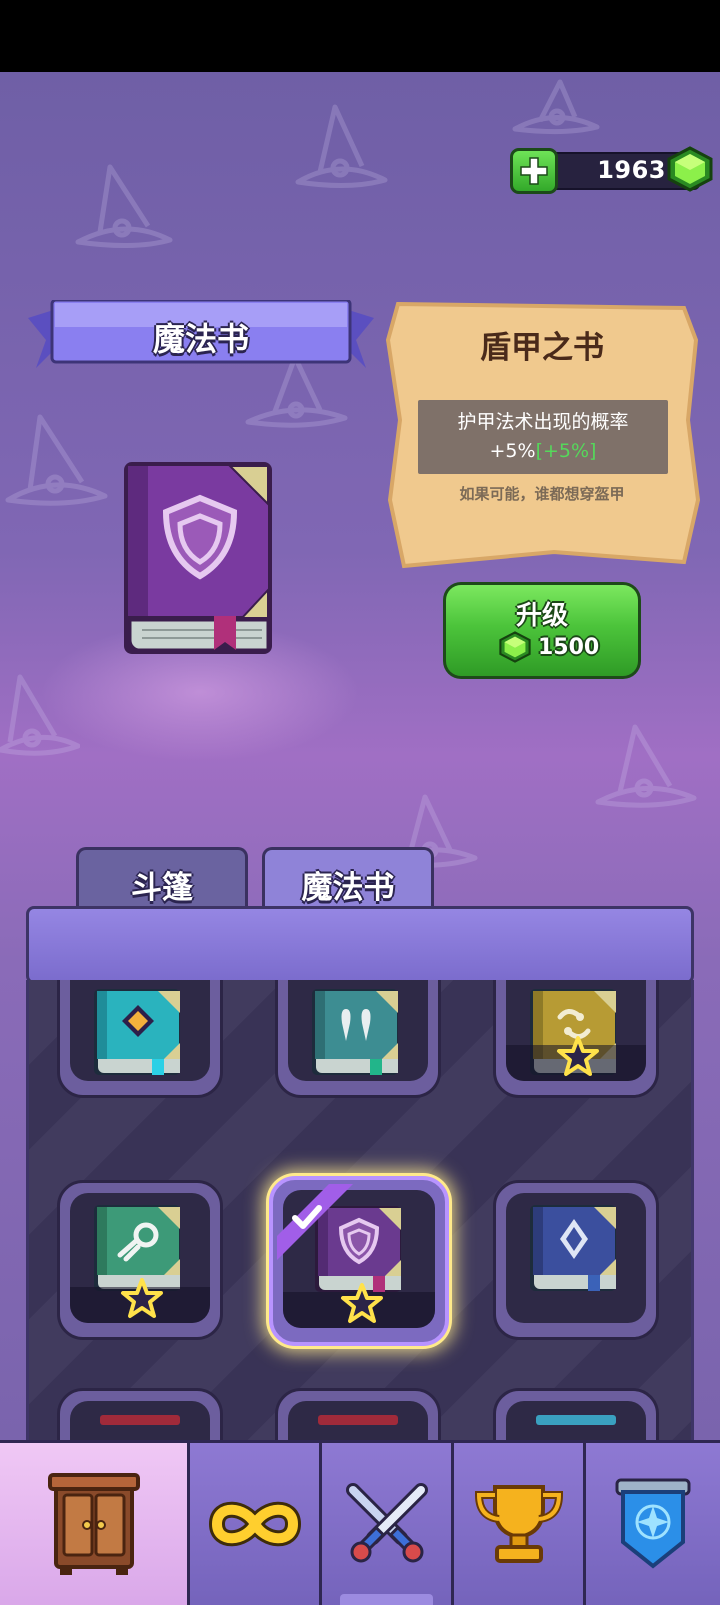  I want to click on selected-book-preview, so click(199, 562).